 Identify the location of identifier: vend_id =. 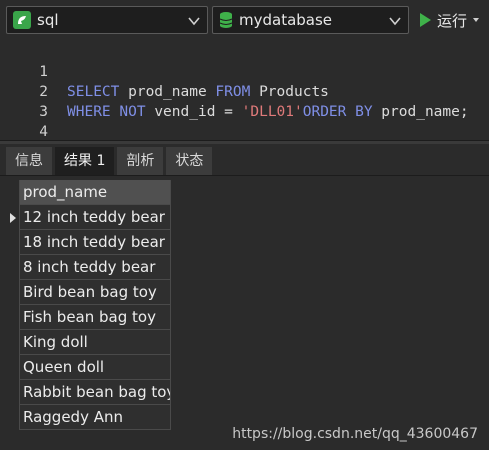
(193, 112).